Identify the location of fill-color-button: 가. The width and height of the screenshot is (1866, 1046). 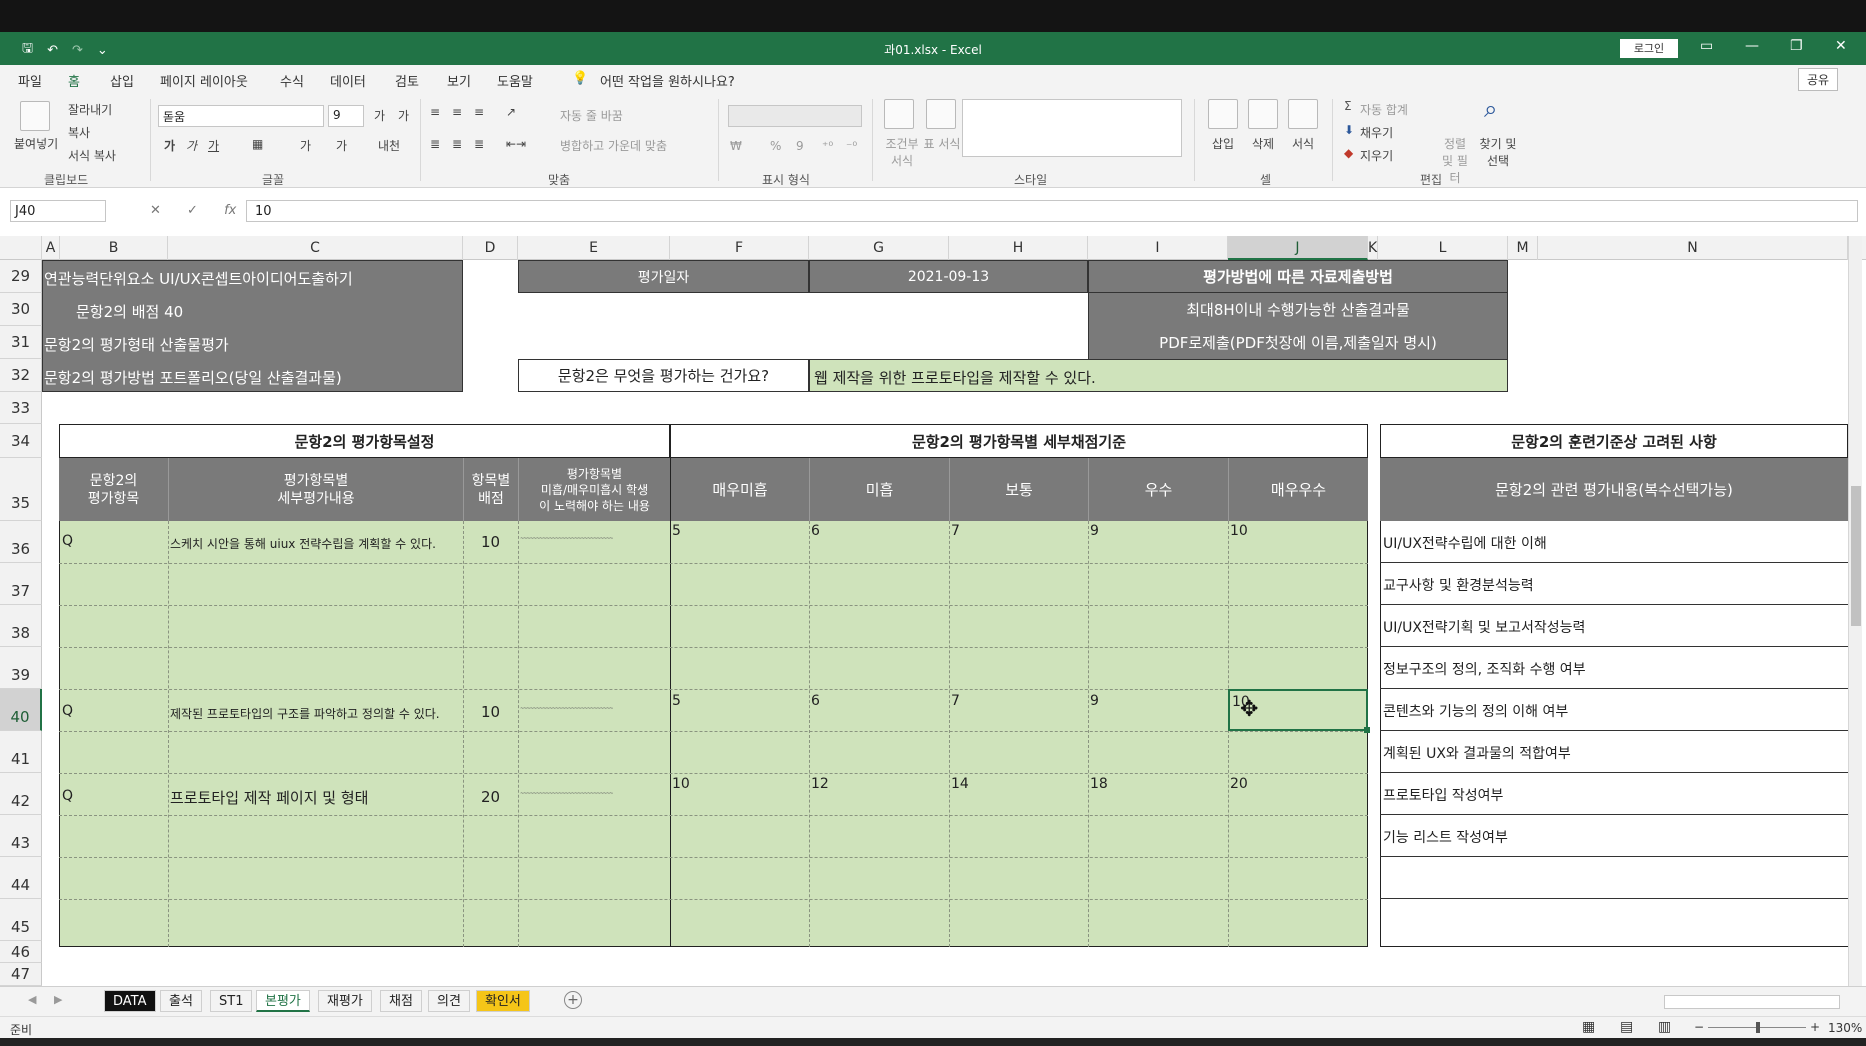
(305, 145).